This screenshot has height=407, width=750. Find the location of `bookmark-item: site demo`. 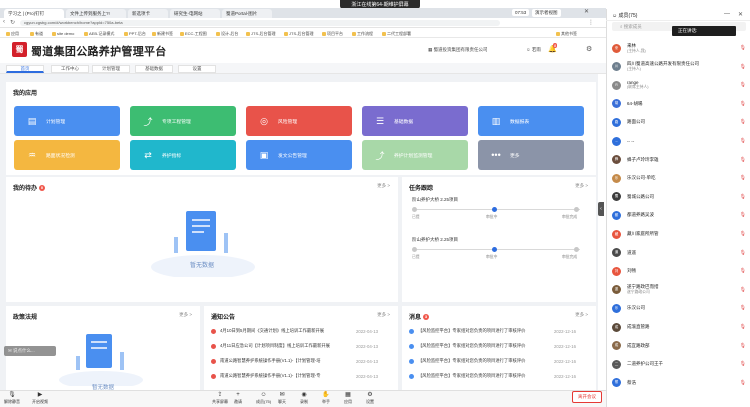

bookmark-item: site demo is located at coordinates (63, 33).